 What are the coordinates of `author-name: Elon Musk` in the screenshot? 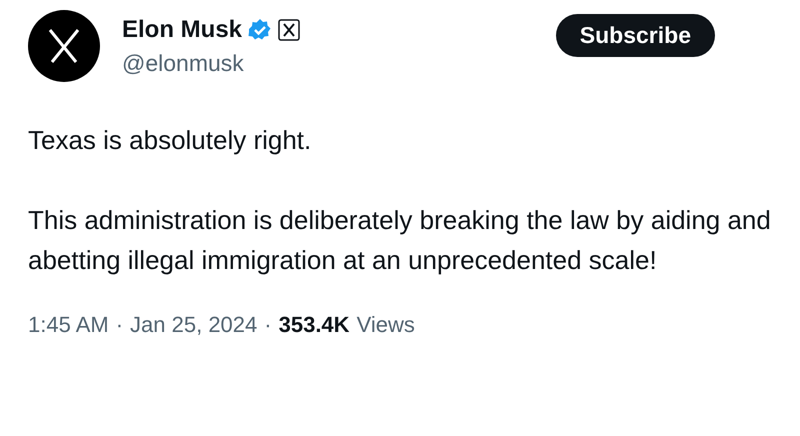 It's located at (182, 30).